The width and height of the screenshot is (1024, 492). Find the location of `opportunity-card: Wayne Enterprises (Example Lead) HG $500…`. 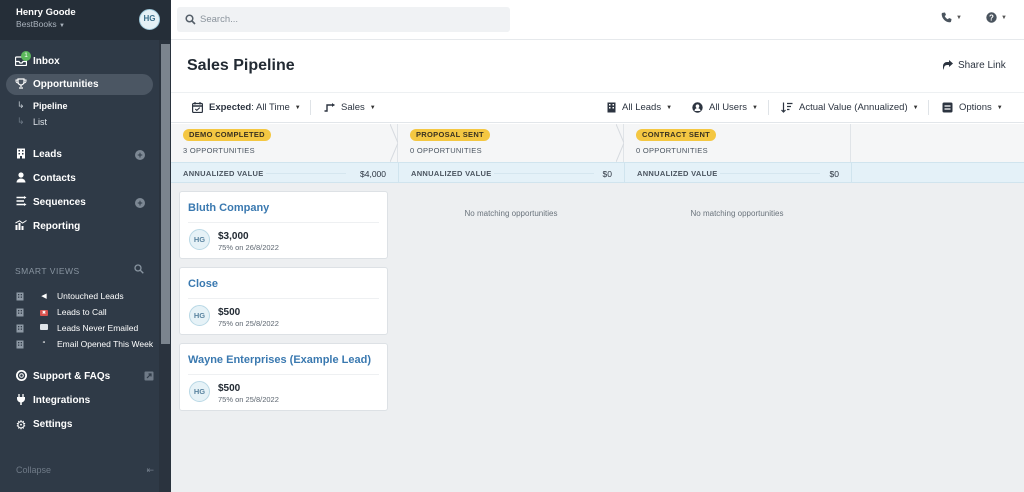

opportunity-card: Wayne Enterprises (Example Lead) HG $500… is located at coordinates (283, 377).